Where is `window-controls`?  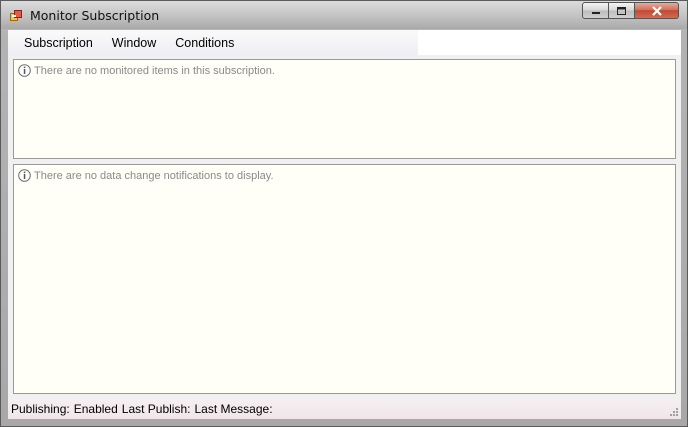
window-controls is located at coordinates (630, 10).